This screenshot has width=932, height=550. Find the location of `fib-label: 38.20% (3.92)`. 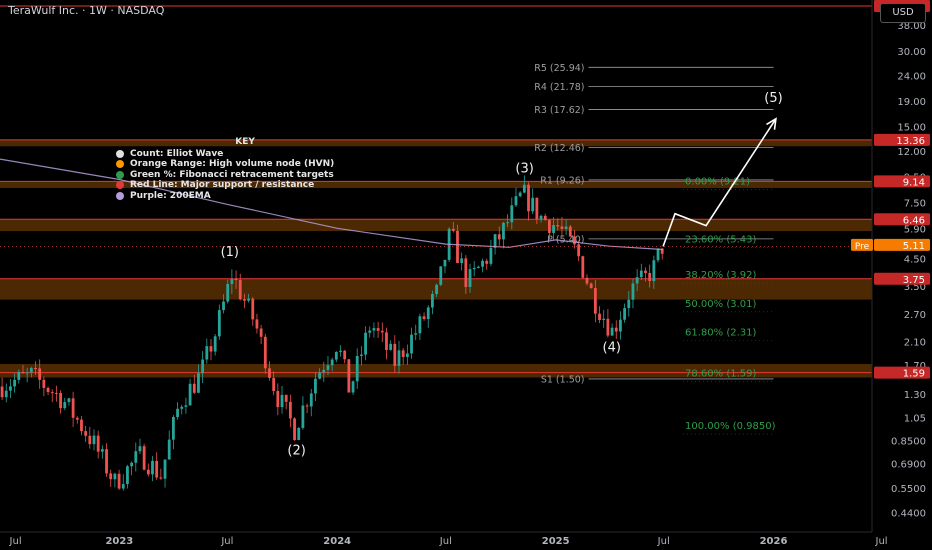

fib-label: 38.20% (3.92) is located at coordinates (720, 275).